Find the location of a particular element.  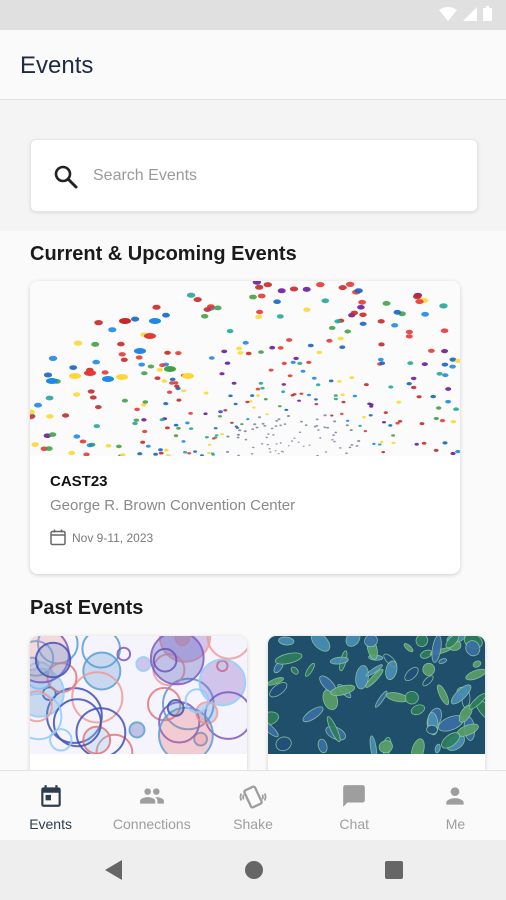

bottom-navigation: Events Connections Shake Chat Me is located at coordinates (253, 805).